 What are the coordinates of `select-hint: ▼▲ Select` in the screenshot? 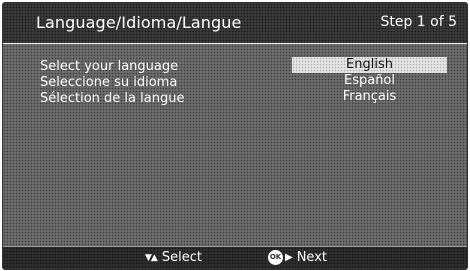 It's located at (173, 258).